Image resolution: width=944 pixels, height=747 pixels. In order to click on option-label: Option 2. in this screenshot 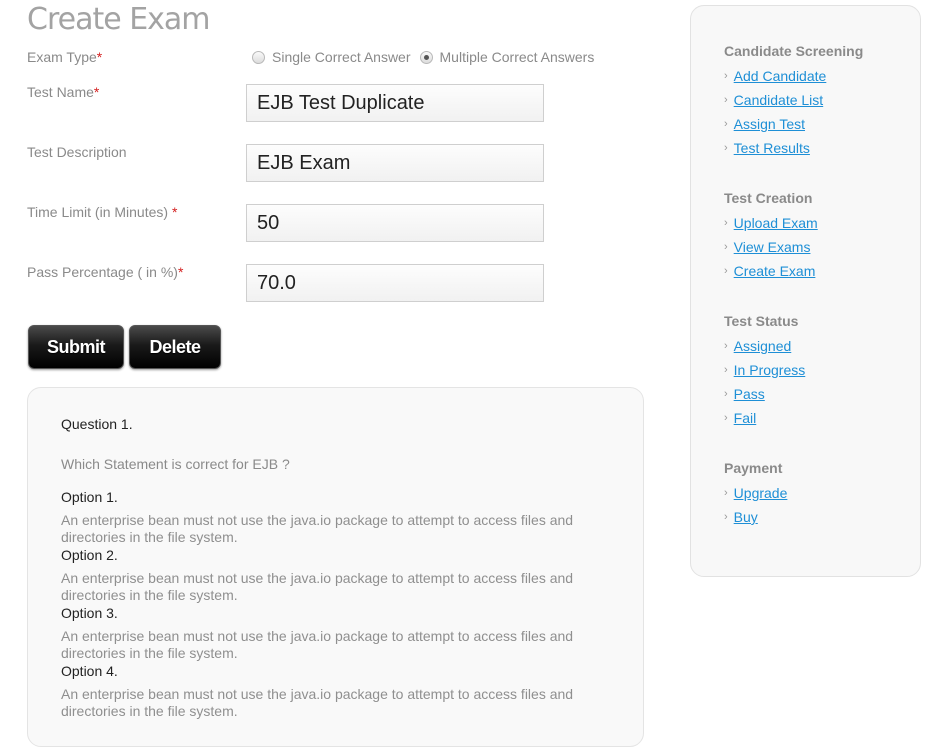, I will do `click(89, 555)`.